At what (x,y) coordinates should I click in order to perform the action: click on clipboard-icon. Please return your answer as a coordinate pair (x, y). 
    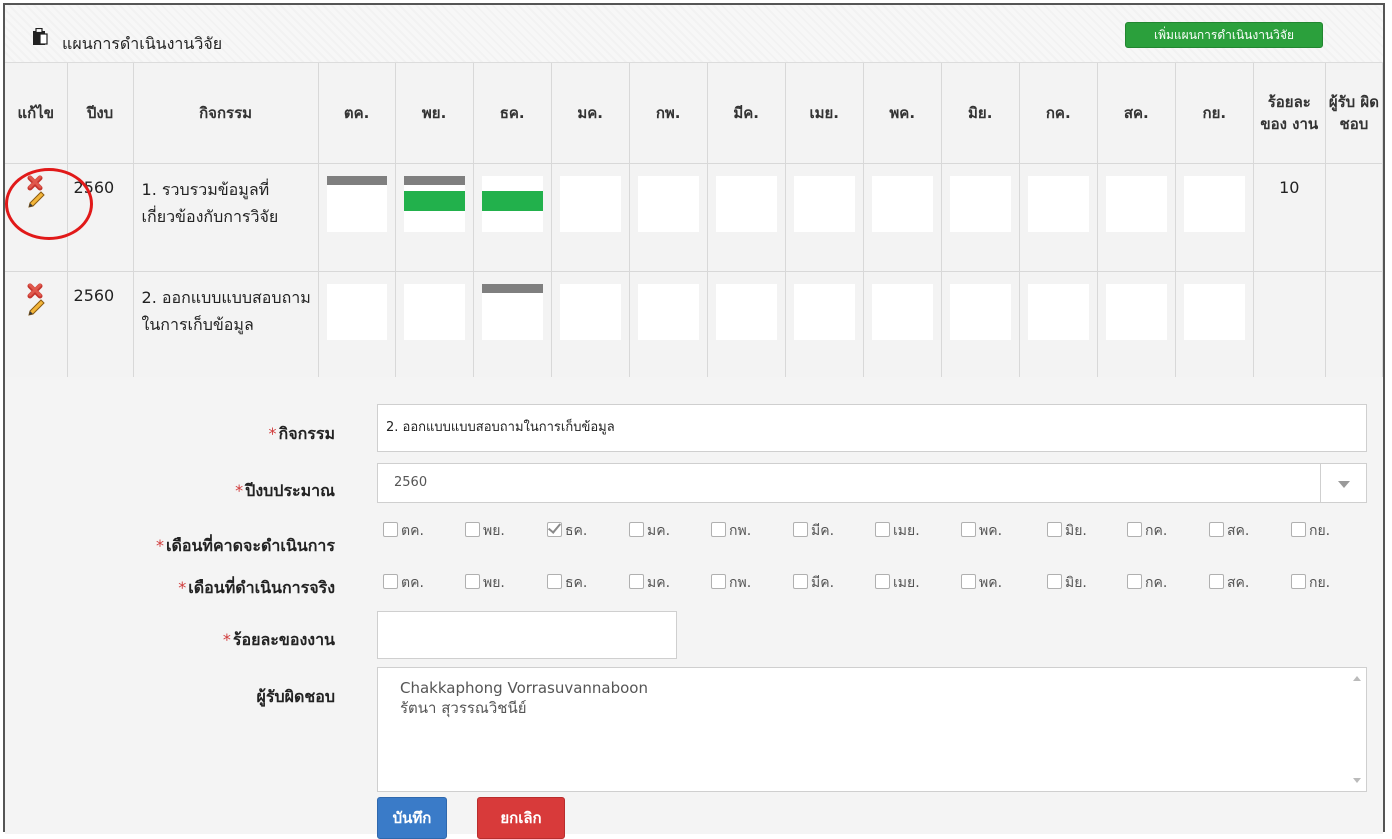
    Looking at the image, I should click on (40, 36).